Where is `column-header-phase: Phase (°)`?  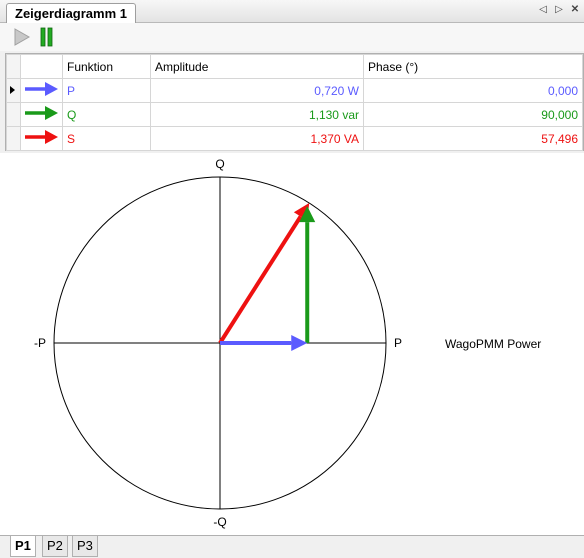
column-header-phase: Phase (°) is located at coordinates (473, 66).